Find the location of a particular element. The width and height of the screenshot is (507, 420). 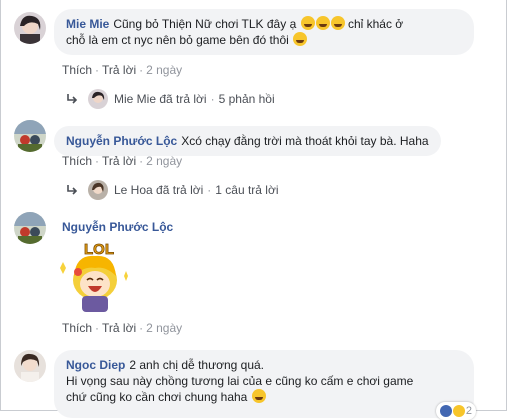

grin-emoji-icon is located at coordinates (258, 396).